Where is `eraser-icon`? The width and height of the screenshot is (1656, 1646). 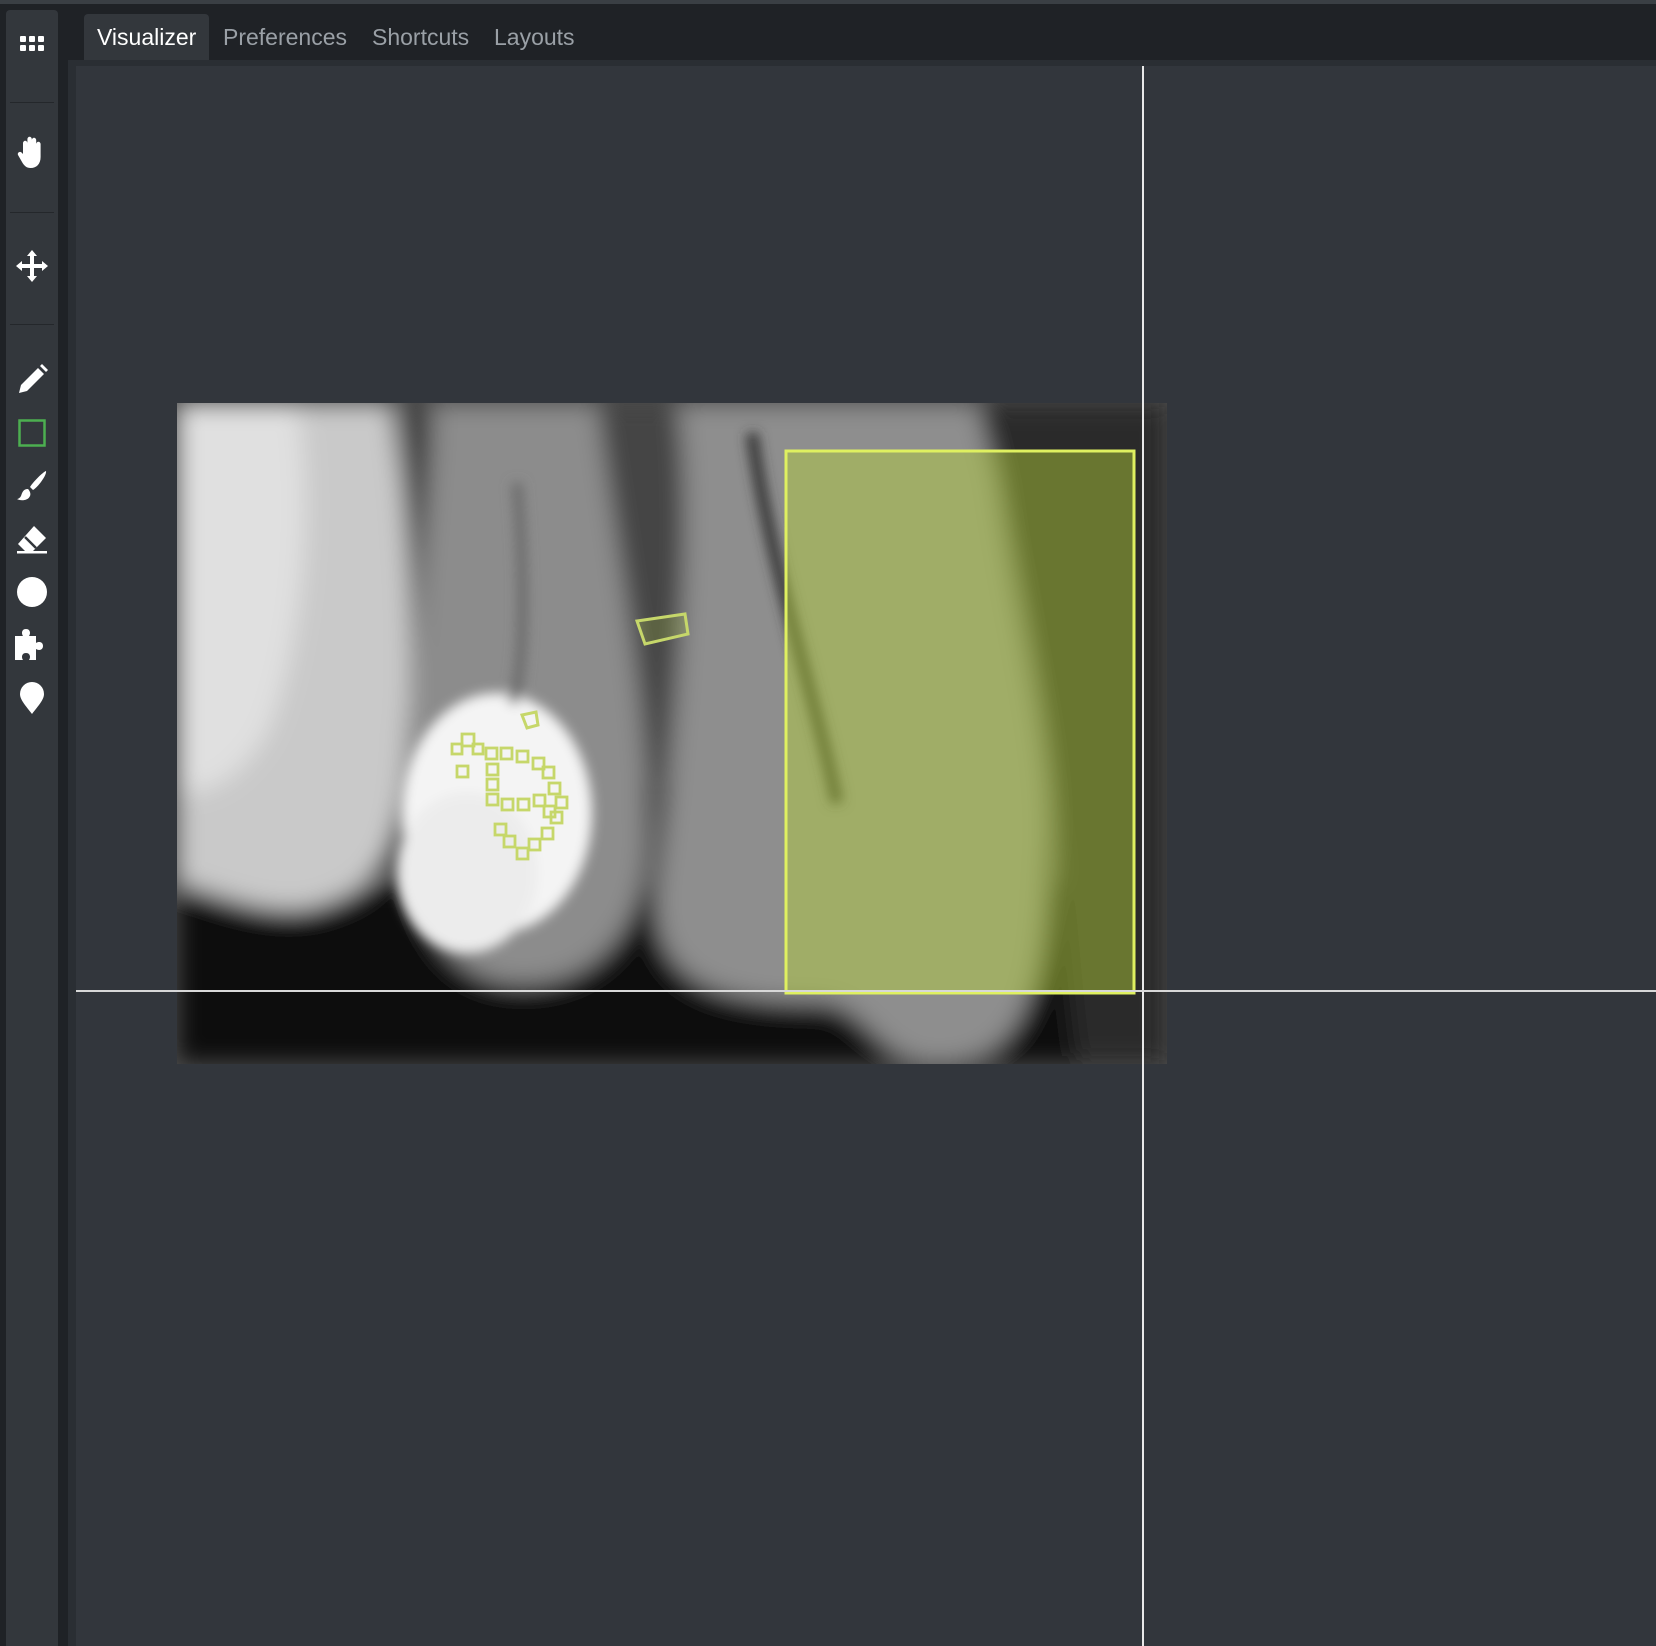 eraser-icon is located at coordinates (32, 540).